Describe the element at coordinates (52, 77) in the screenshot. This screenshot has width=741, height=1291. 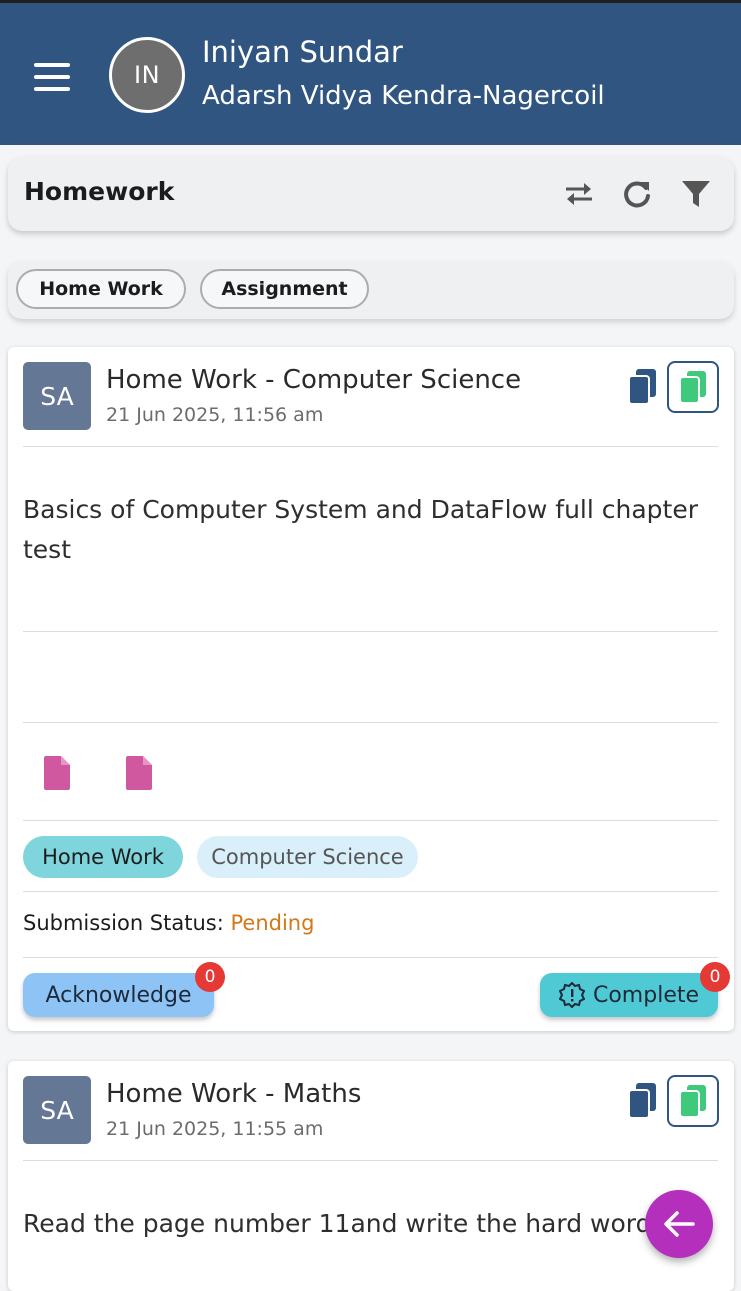
I see `menu-icon` at that location.